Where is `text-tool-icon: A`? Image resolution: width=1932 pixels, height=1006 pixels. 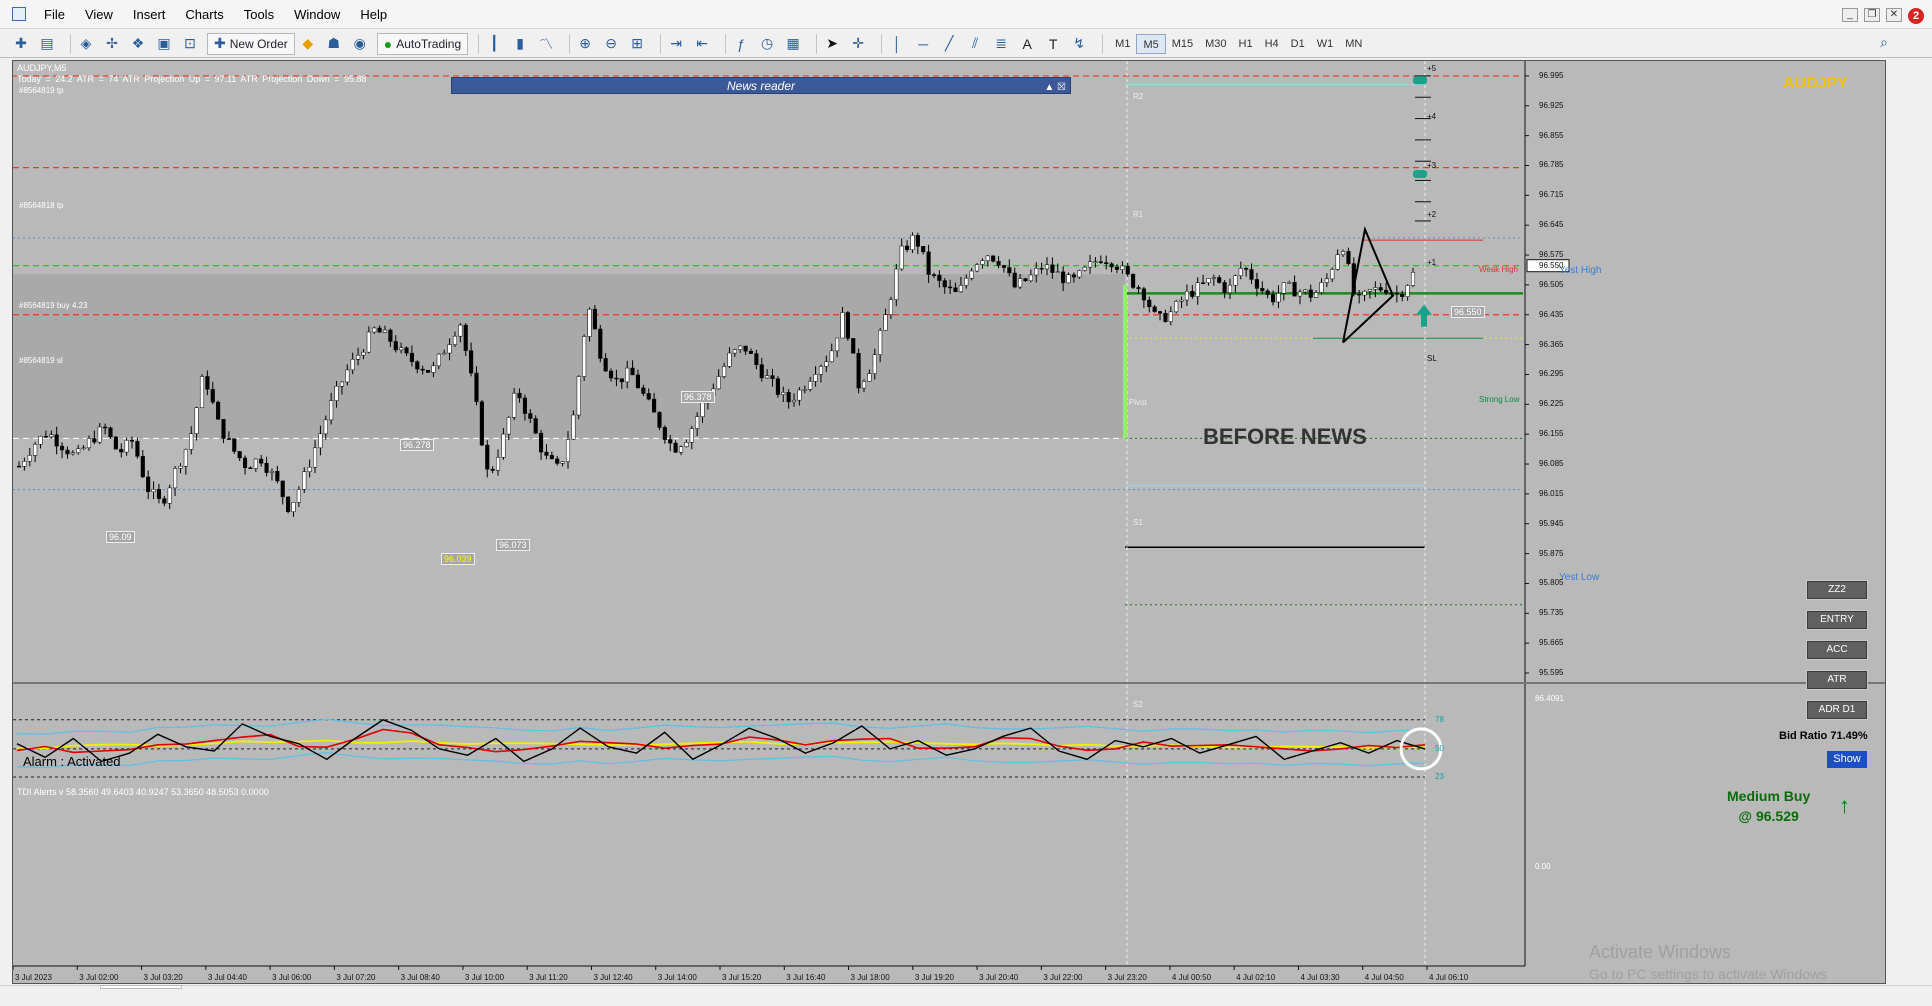
text-tool-icon: A is located at coordinates (1029, 44).